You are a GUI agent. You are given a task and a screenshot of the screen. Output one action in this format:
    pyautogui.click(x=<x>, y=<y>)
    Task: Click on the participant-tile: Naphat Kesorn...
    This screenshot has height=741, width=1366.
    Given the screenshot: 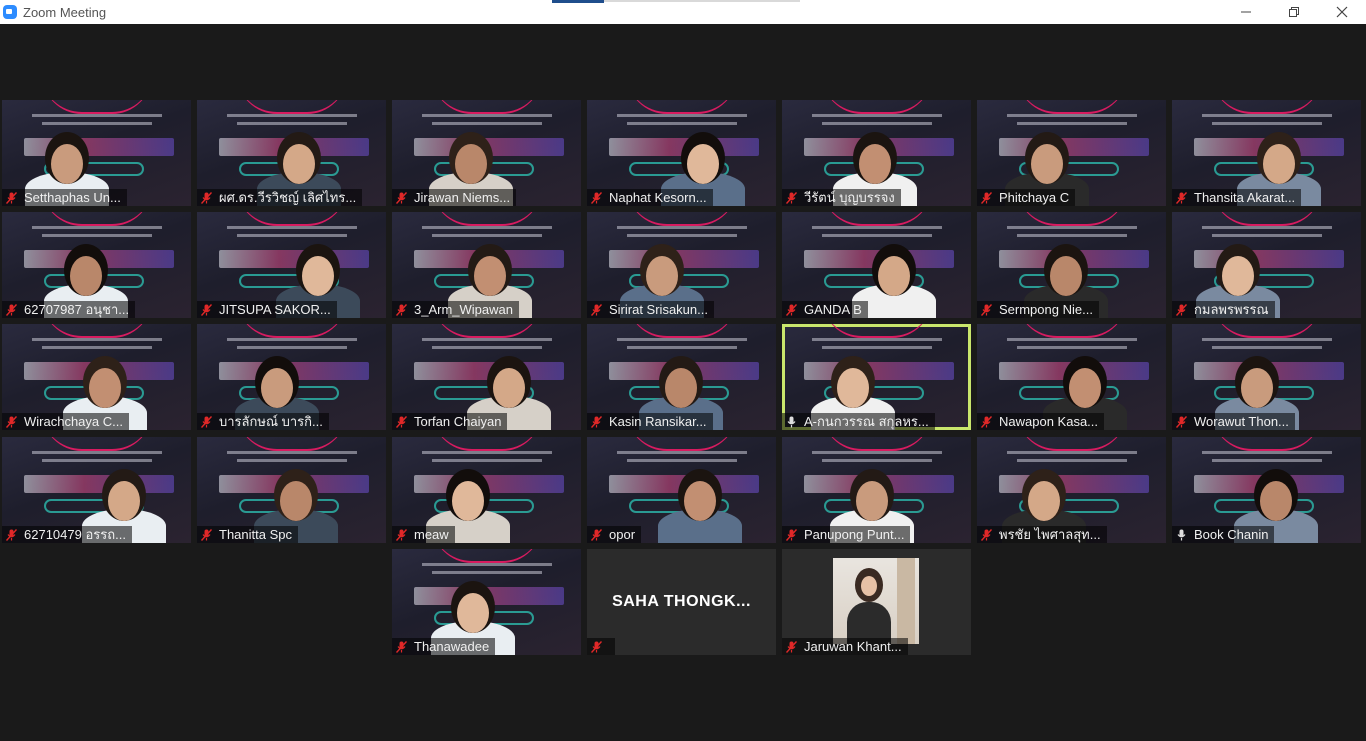 What is the action you would take?
    pyautogui.click(x=681, y=153)
    